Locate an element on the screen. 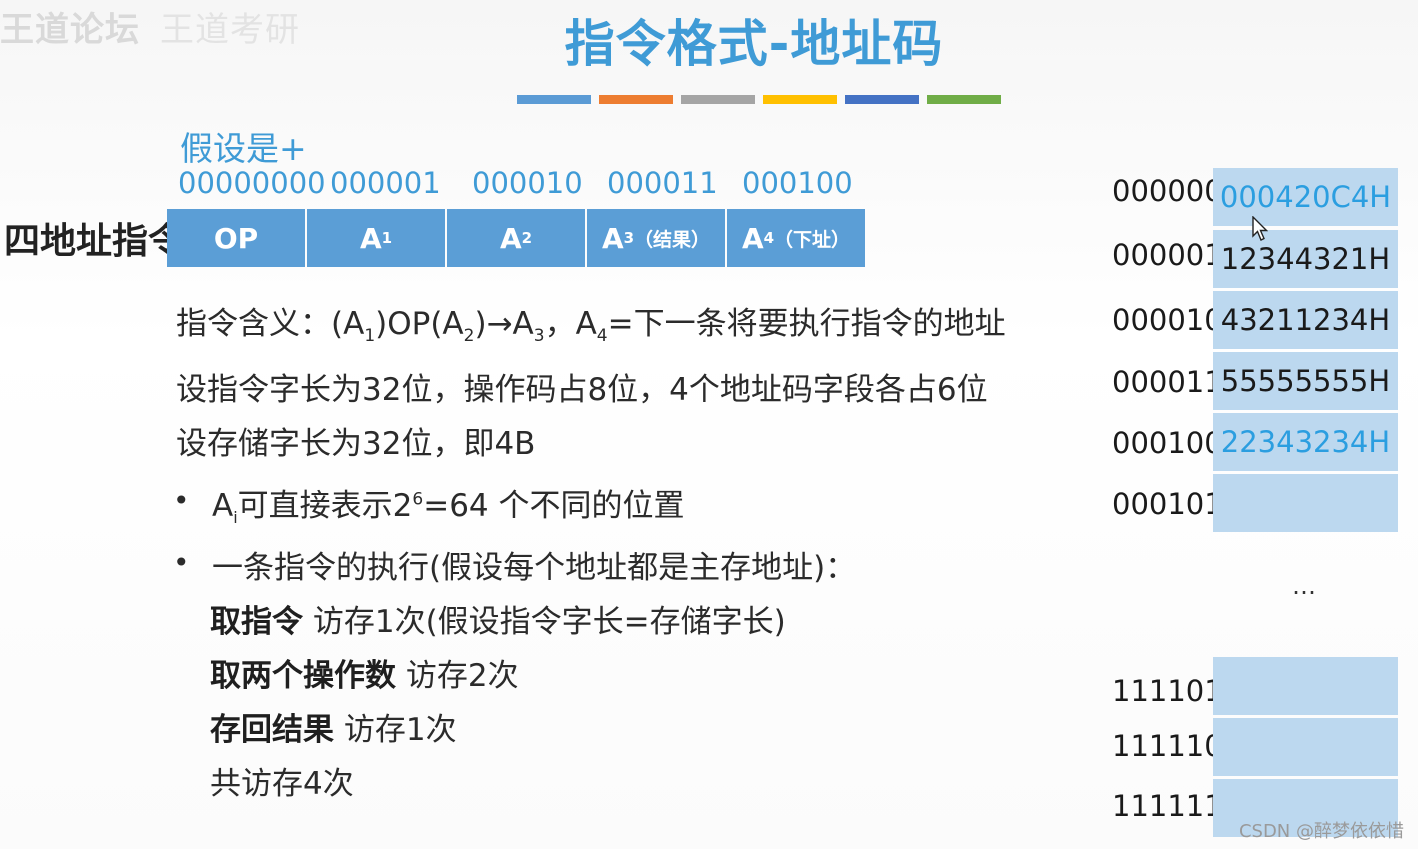 This screenshot has width=1418, height=849. field-a4-note: （下址） is located at coordinates (812, 239).